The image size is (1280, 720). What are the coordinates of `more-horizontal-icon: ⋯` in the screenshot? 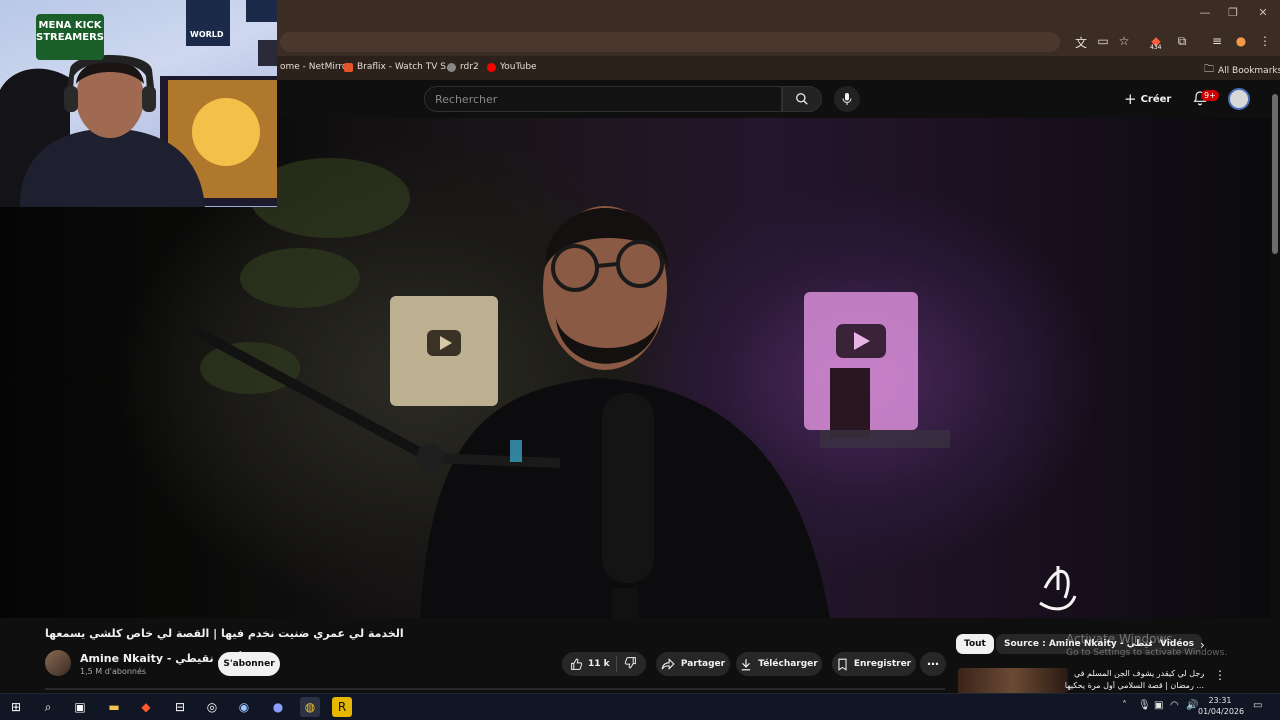 It's located at (933, 664).